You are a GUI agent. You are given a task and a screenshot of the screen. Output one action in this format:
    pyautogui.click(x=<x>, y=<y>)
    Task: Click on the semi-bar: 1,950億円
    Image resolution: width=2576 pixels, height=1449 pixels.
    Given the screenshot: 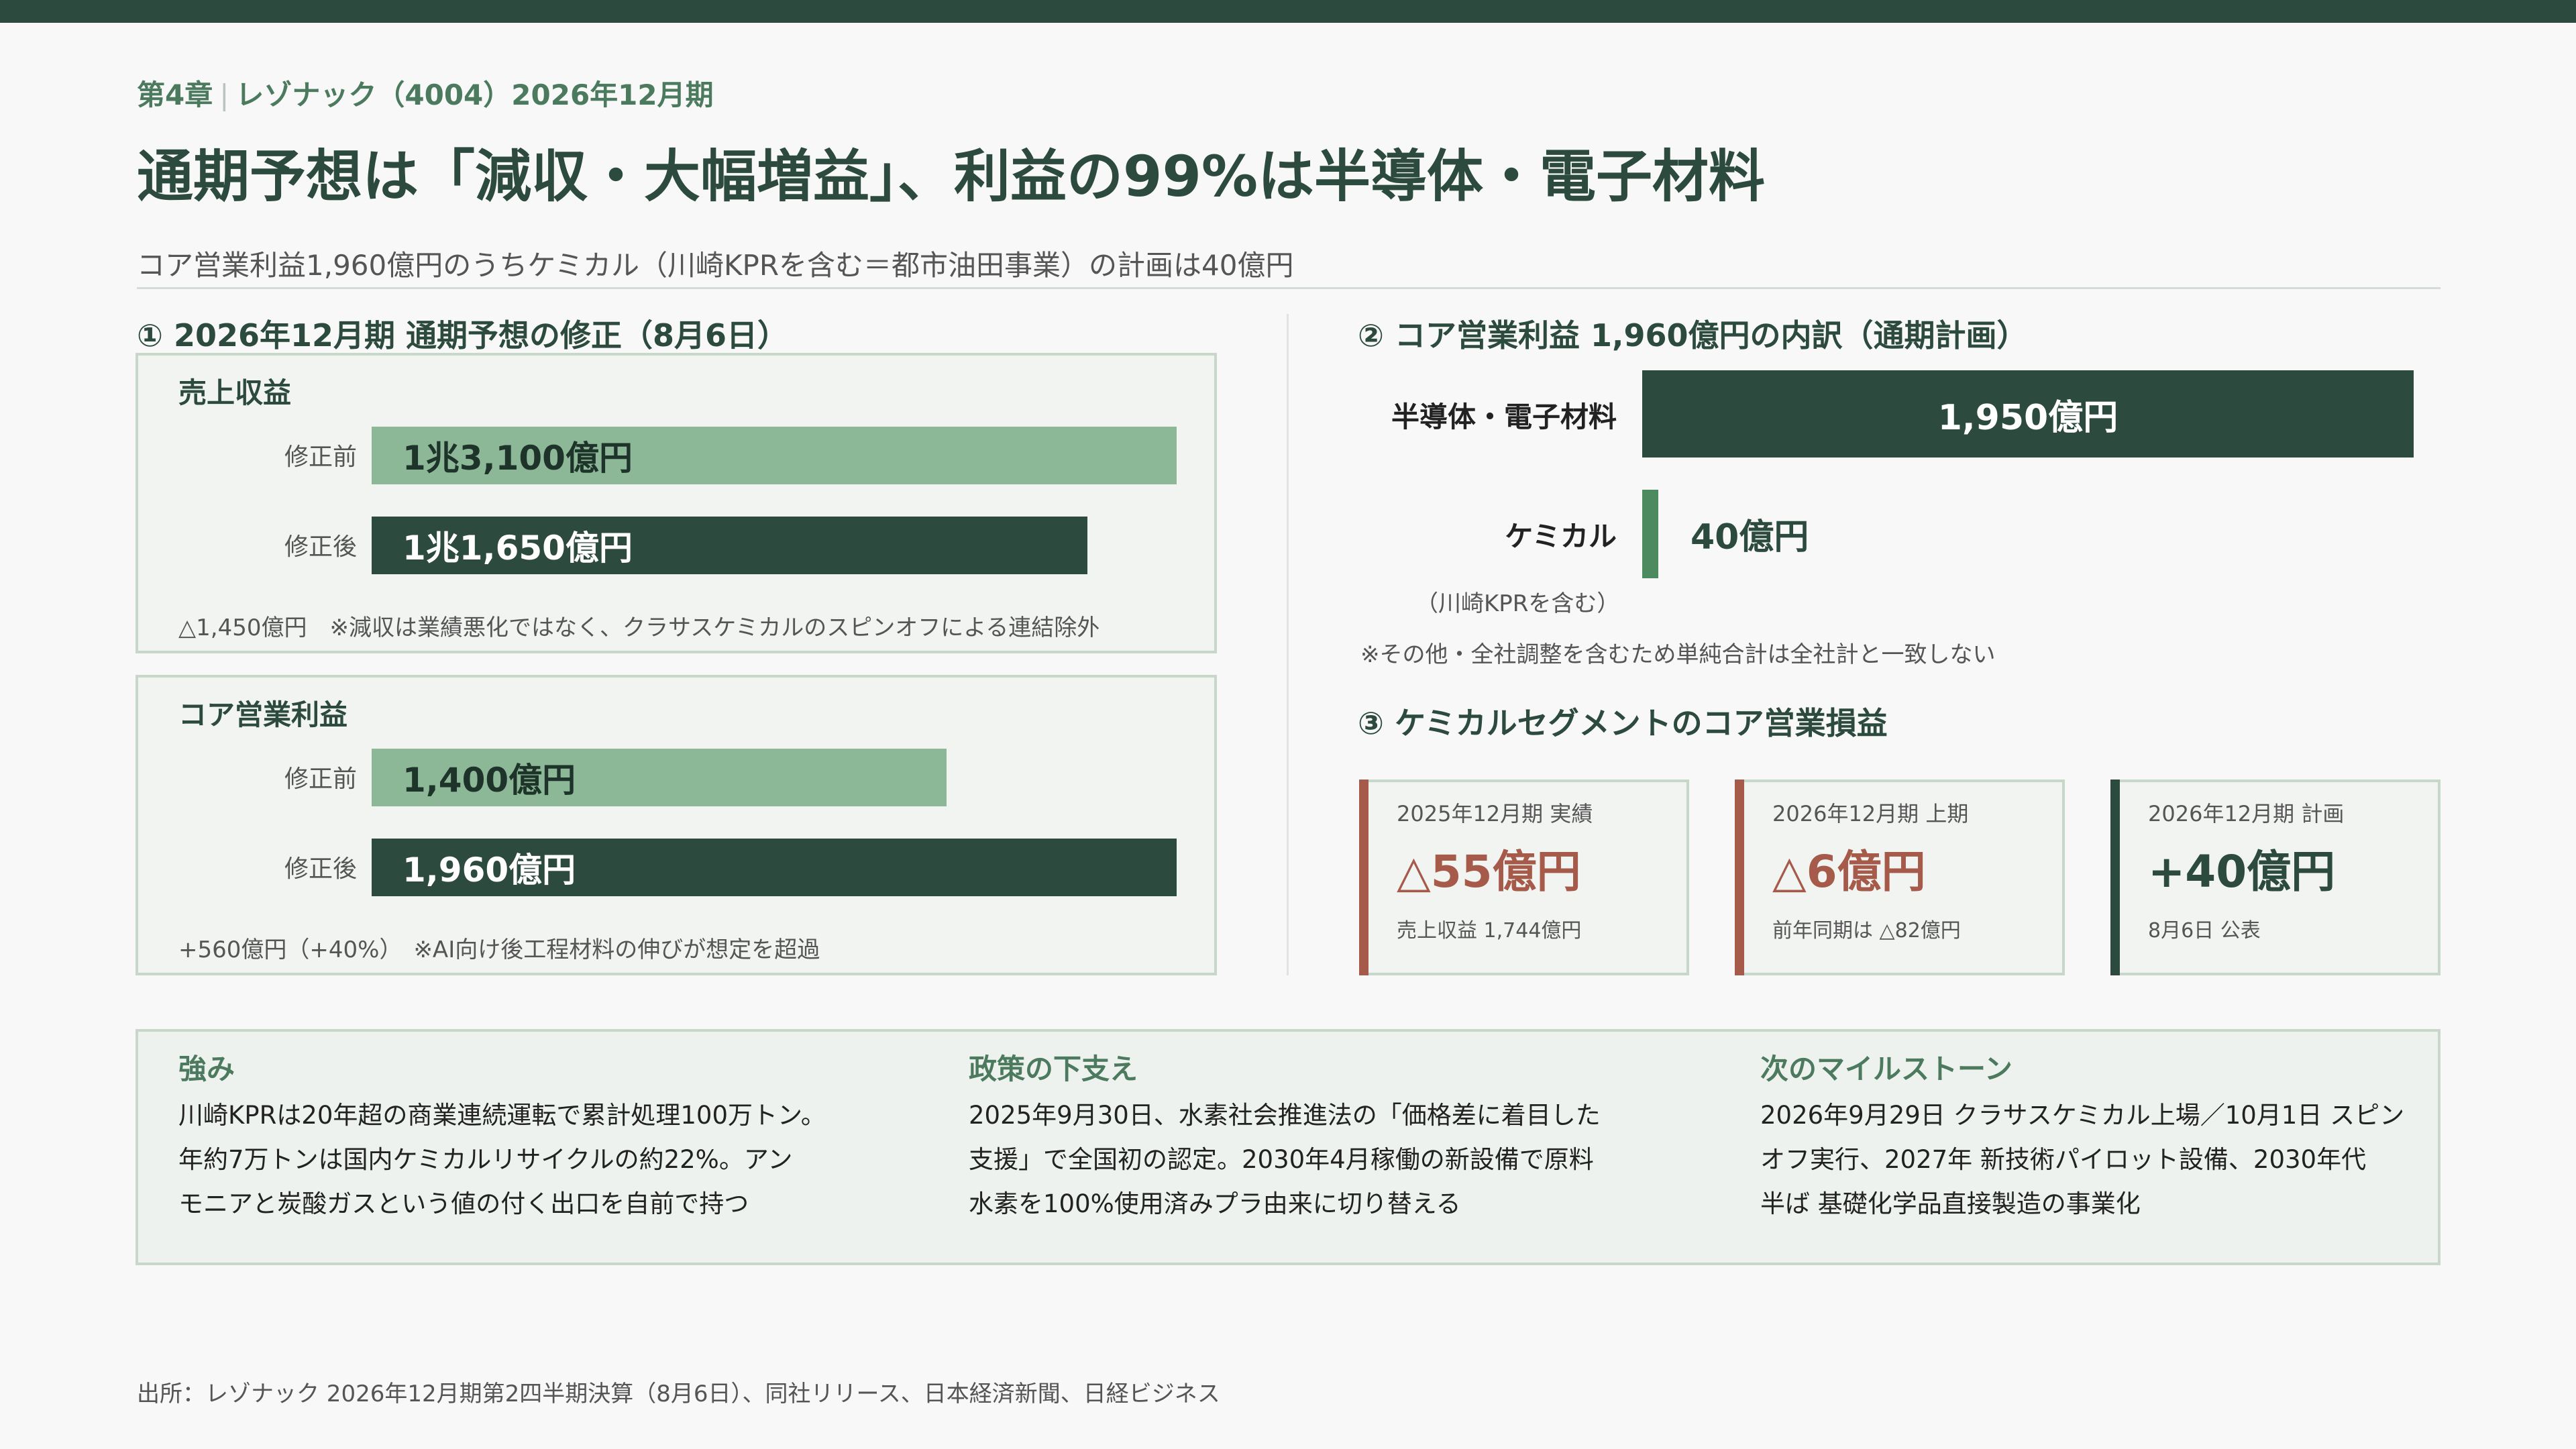 What is the action you would take?
    pyautogui.click(x=2028, y=414)
    